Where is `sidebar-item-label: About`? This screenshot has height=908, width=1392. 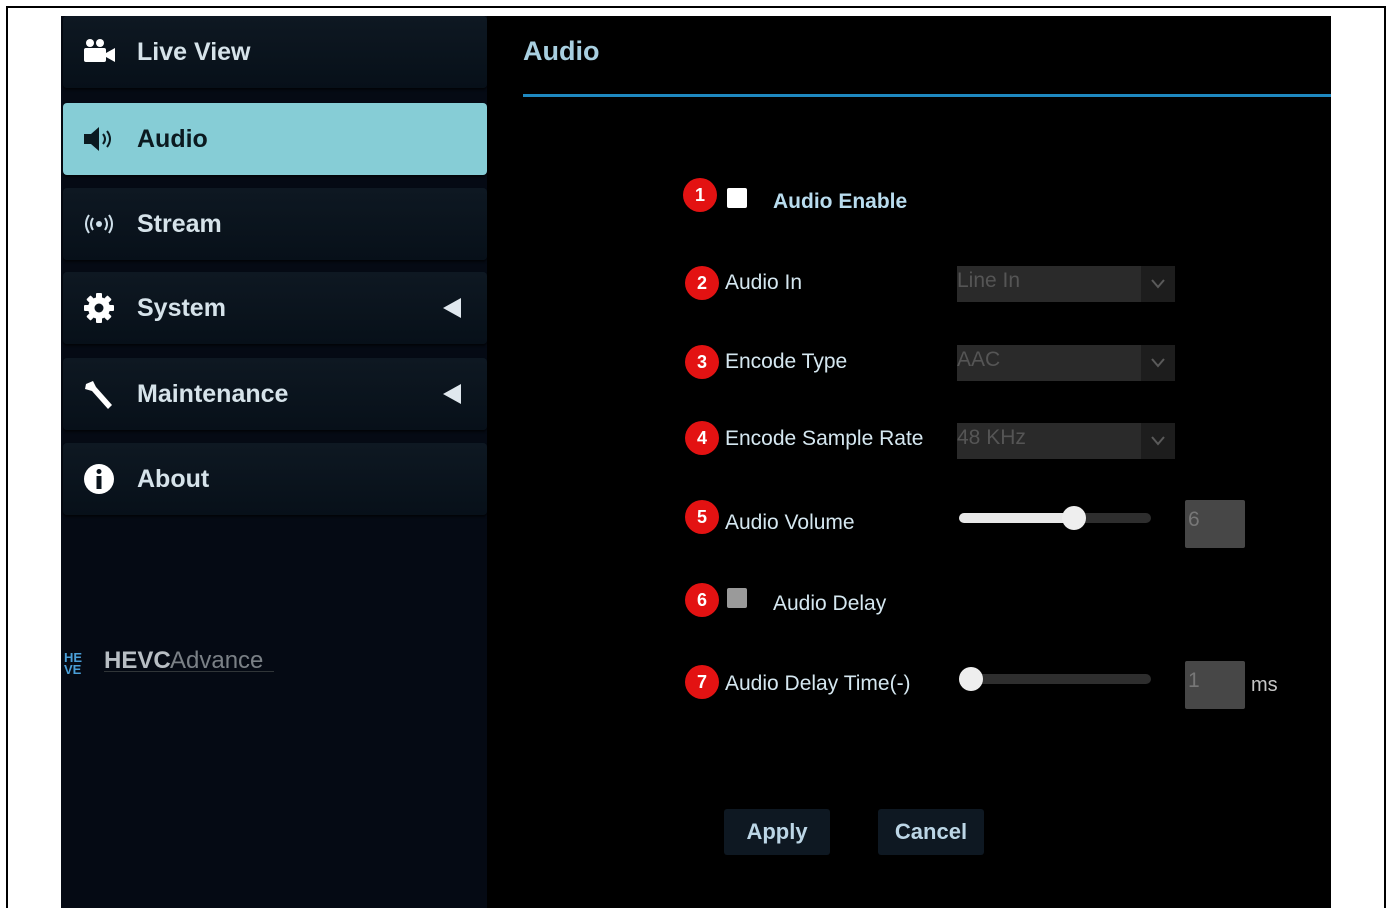
sidebar-item-label: About is located at coordinates (173, 479).